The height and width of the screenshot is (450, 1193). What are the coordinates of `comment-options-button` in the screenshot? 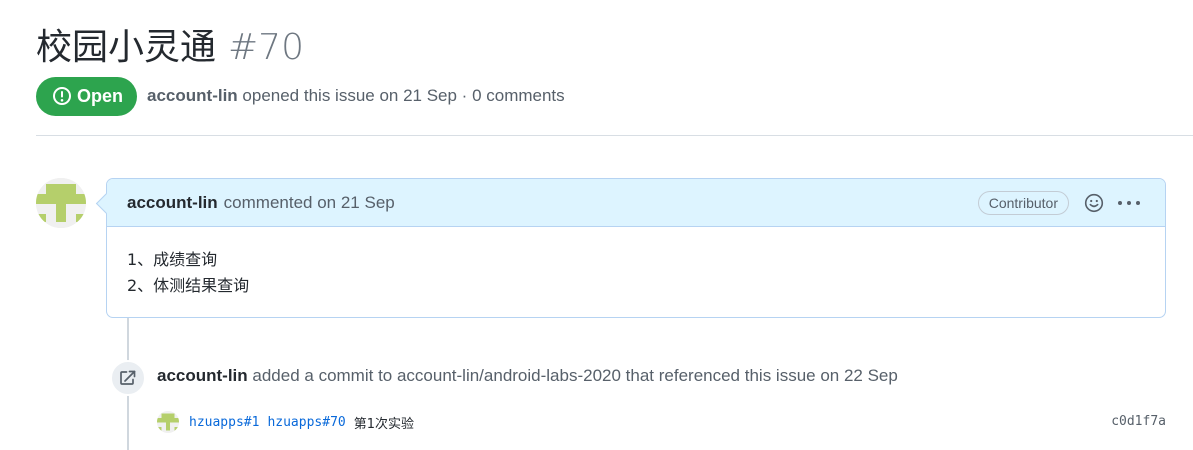 It's located at (1129, 203).